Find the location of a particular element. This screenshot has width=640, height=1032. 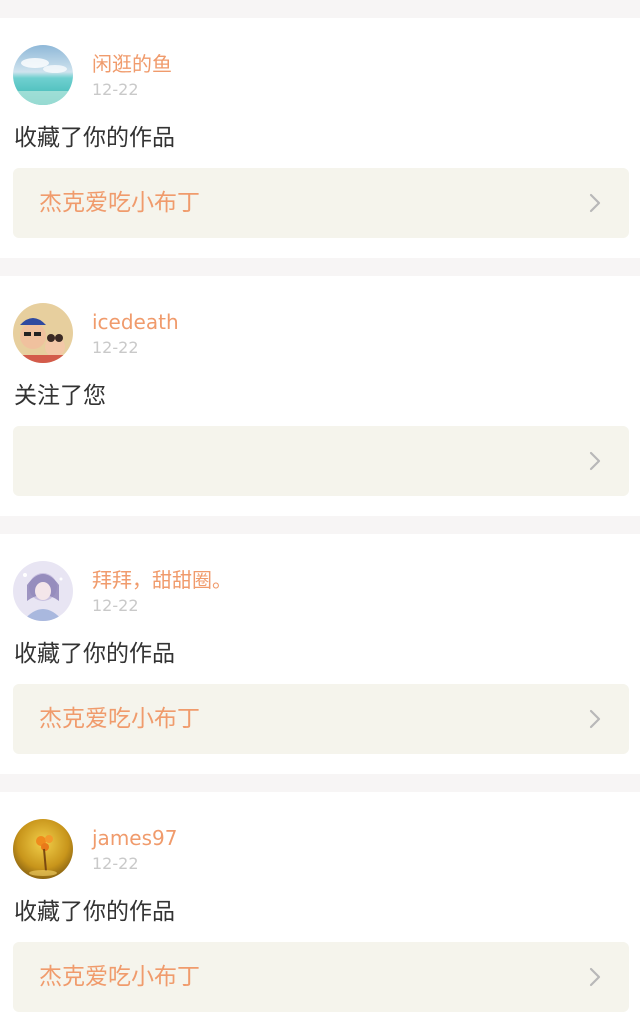

work-link-card is located at coordinates (321, 461).